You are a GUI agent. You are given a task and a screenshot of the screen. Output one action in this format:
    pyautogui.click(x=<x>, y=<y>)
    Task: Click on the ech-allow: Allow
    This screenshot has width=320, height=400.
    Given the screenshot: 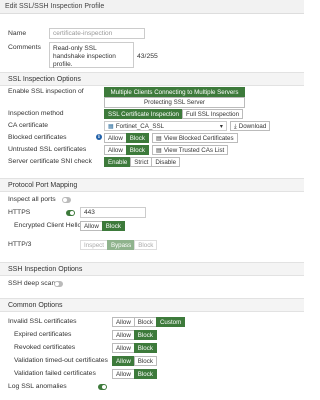 What is the action you would take?
    pyautogui.click(x=91, y=226)
    